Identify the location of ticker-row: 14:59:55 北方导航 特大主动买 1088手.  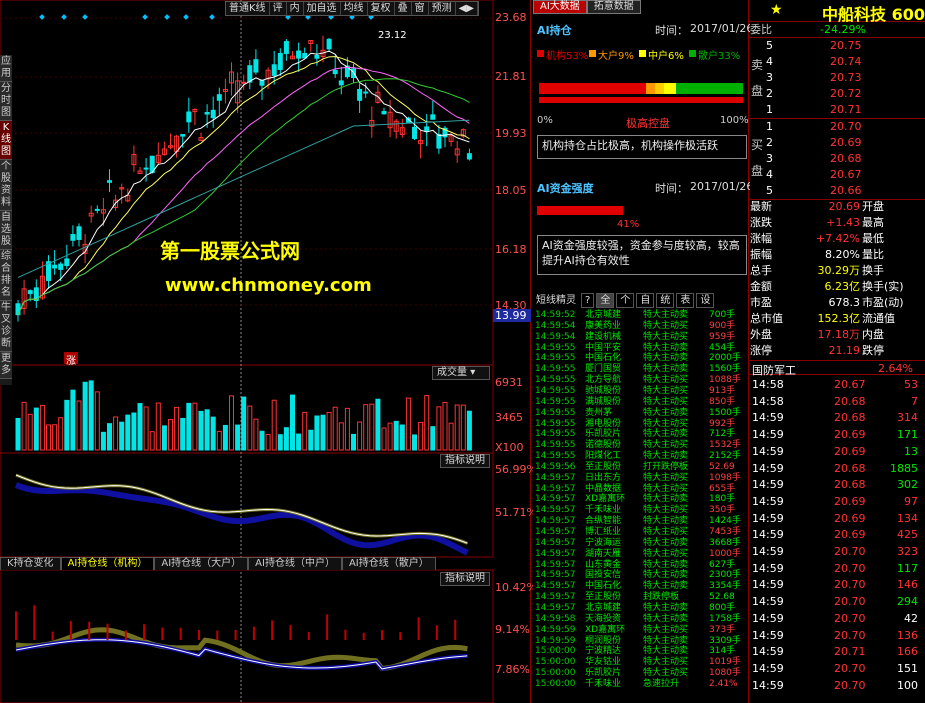
(641, 380).